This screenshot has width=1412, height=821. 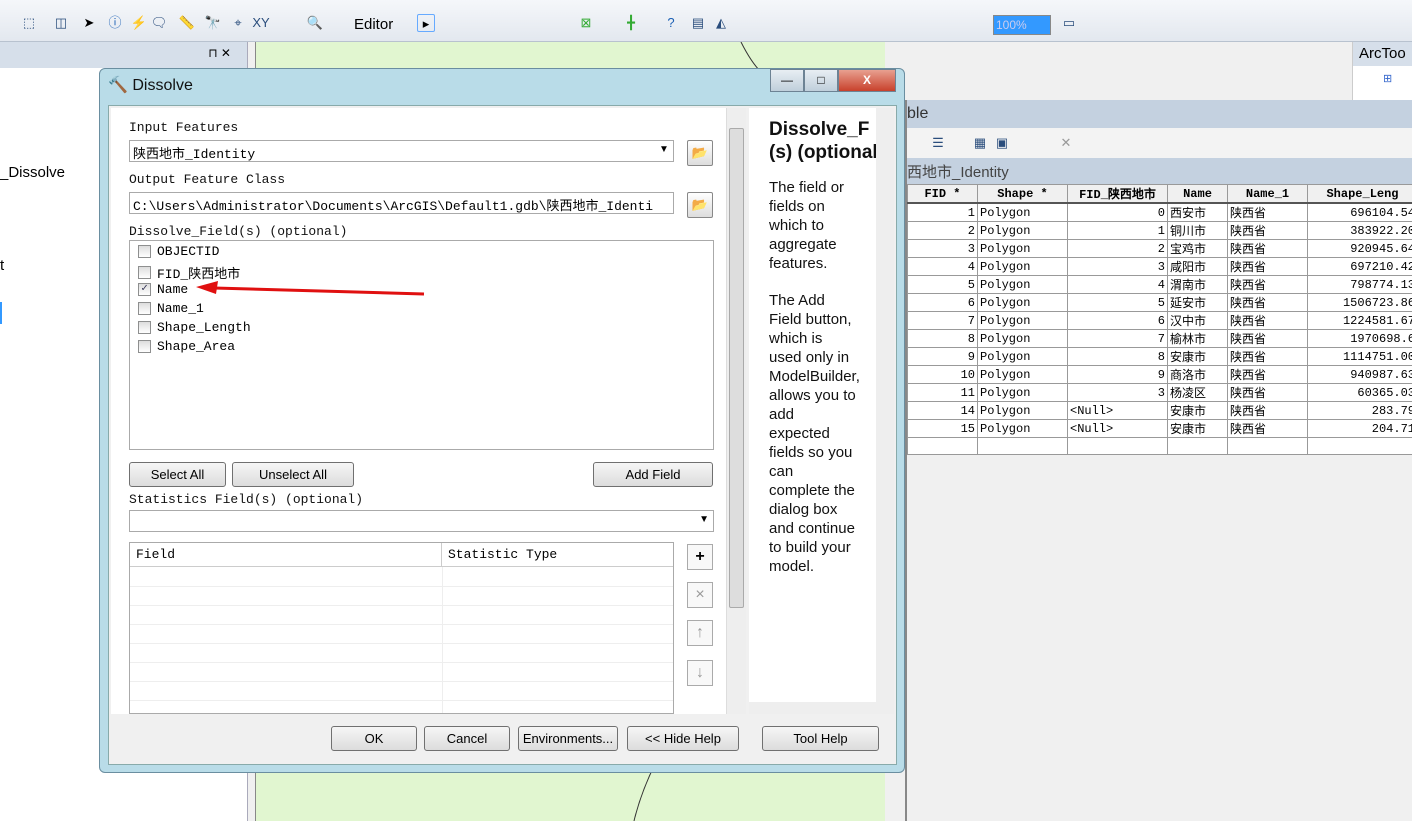 What do you see at coordinates (787, 80) in the screenshot?
I see `minimize-button: —` at bounding box center [787, 80].